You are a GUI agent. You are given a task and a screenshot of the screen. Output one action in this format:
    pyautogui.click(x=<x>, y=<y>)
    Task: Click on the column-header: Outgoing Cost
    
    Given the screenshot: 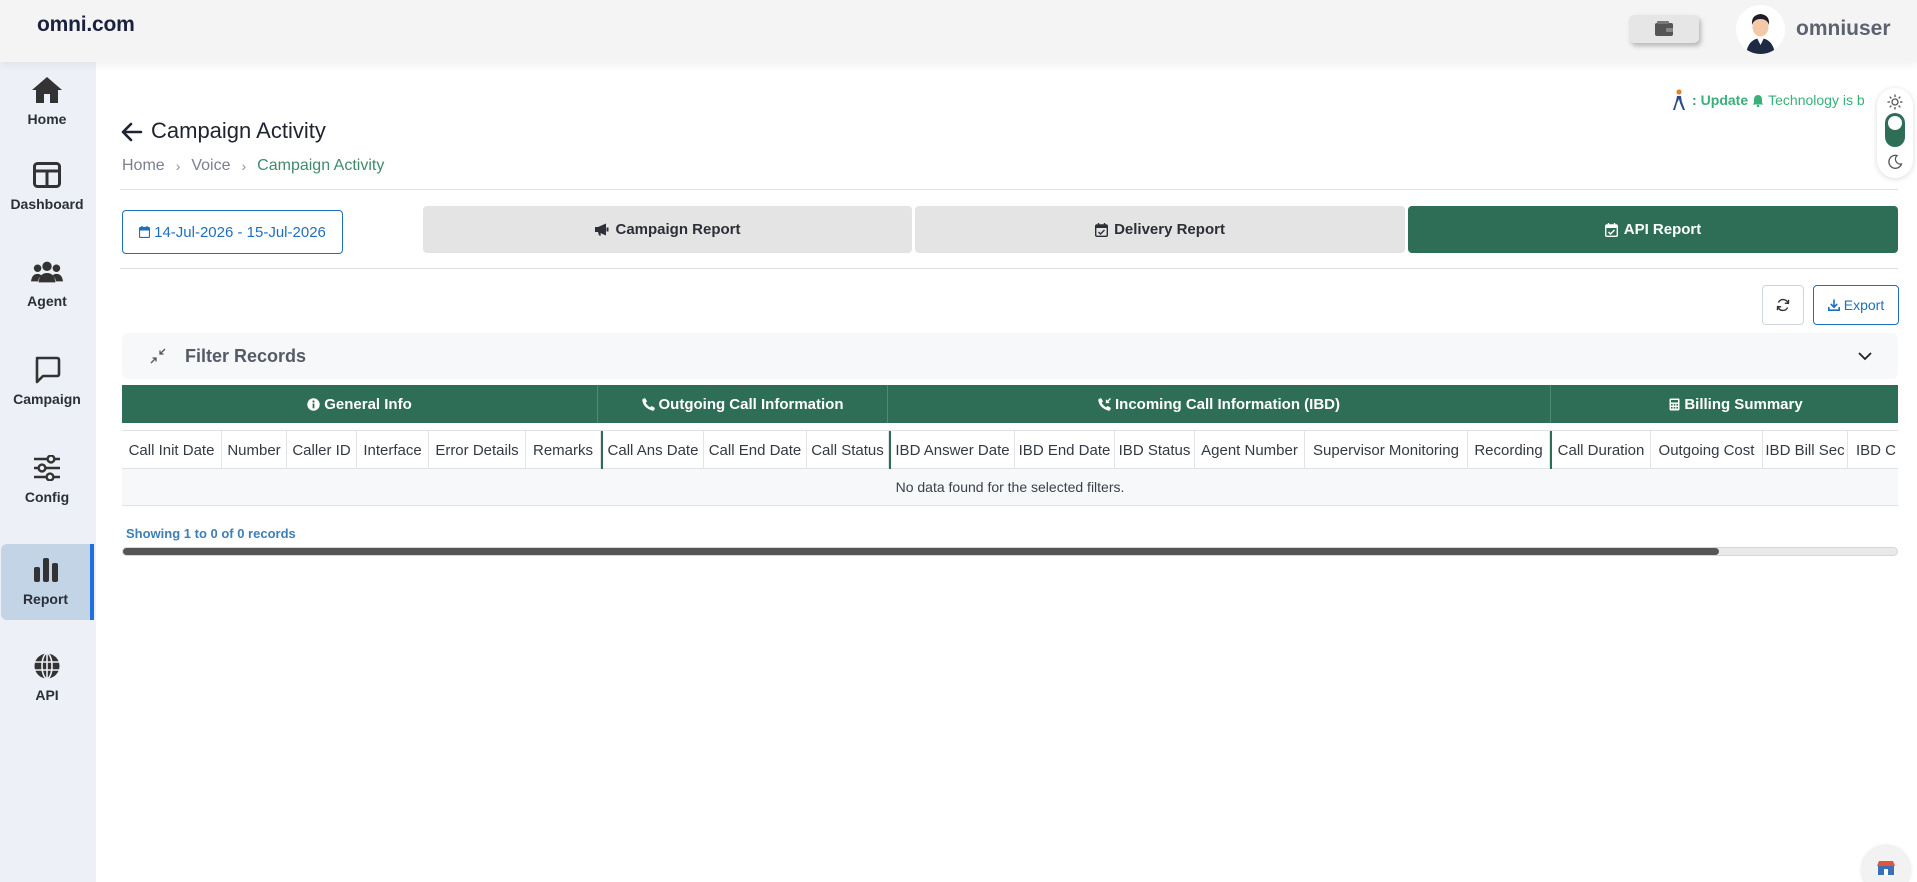 What is the action you would take?
    pyautogui.click(x=1707, y=450)
    